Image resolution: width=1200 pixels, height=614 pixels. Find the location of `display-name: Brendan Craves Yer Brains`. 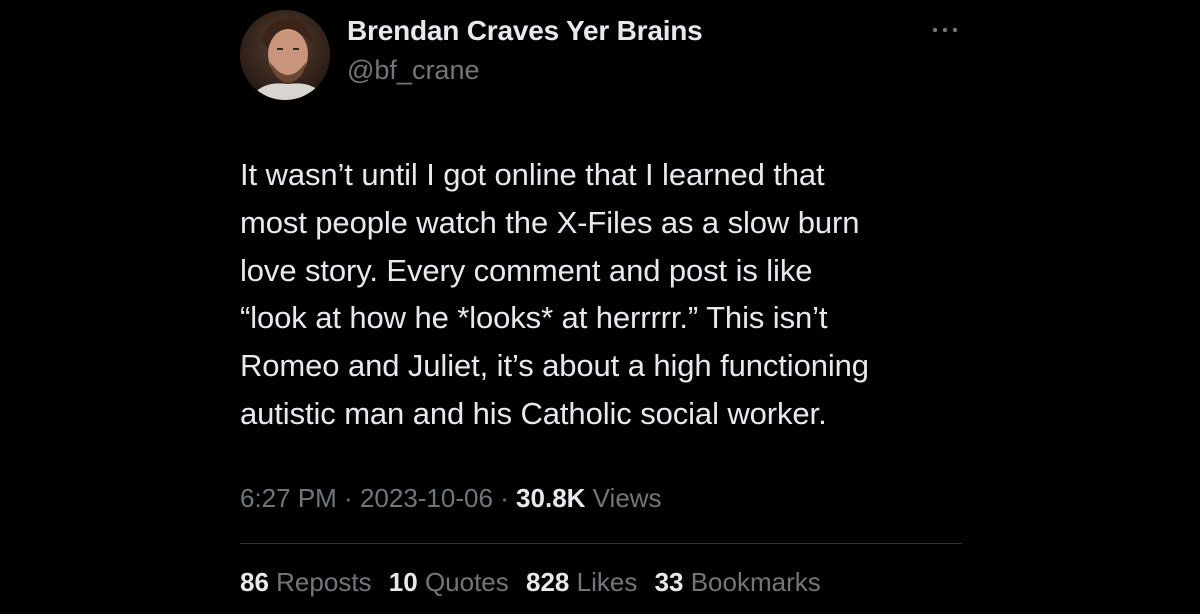

display-name: Brendan Craves Yer Brains is located at coordinates (525, 31).